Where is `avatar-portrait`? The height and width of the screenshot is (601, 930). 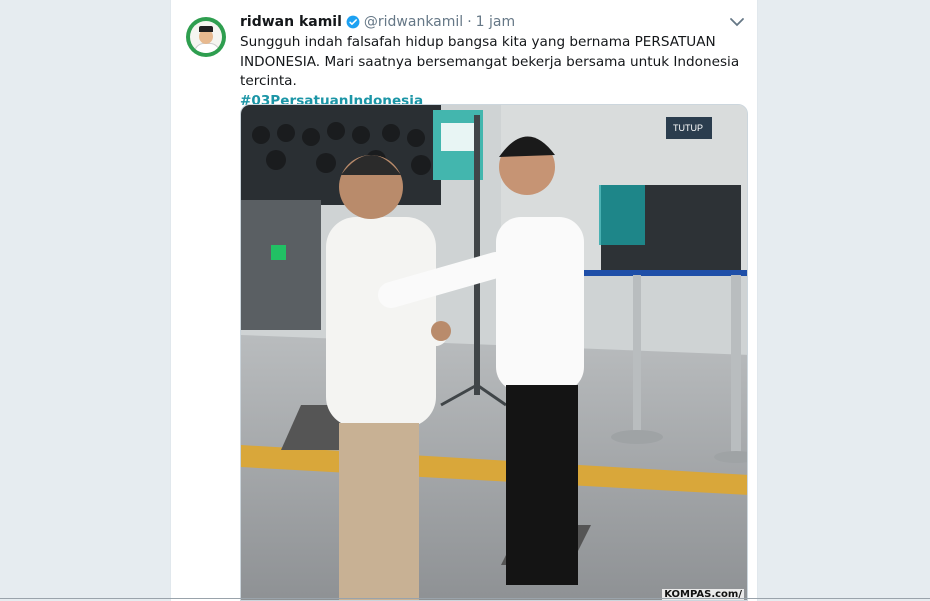 avatar-portrait is located at coordinates (206, 37).